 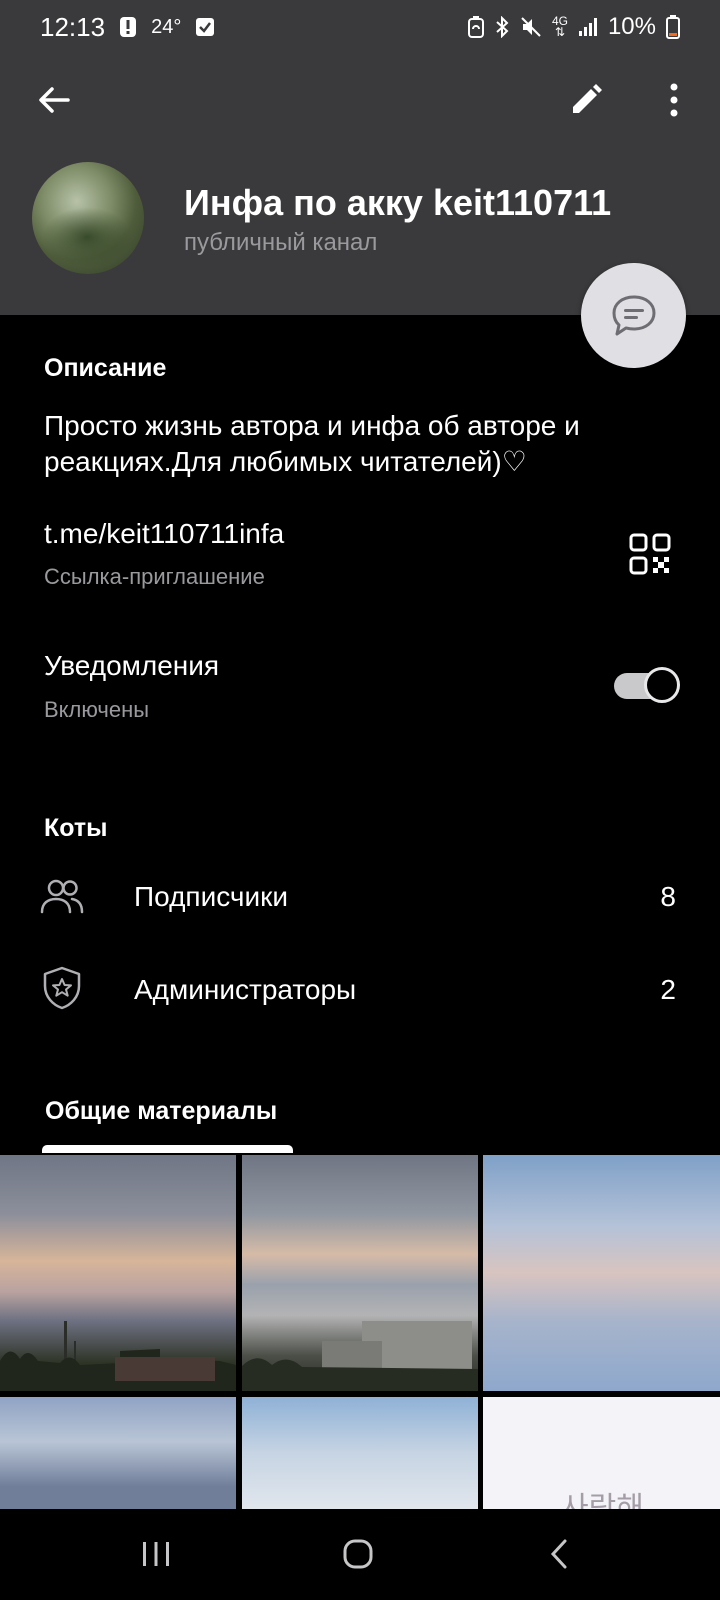 I want to click on invite-link-label: Ссылка-приглашение, so click(x=154, y=576).